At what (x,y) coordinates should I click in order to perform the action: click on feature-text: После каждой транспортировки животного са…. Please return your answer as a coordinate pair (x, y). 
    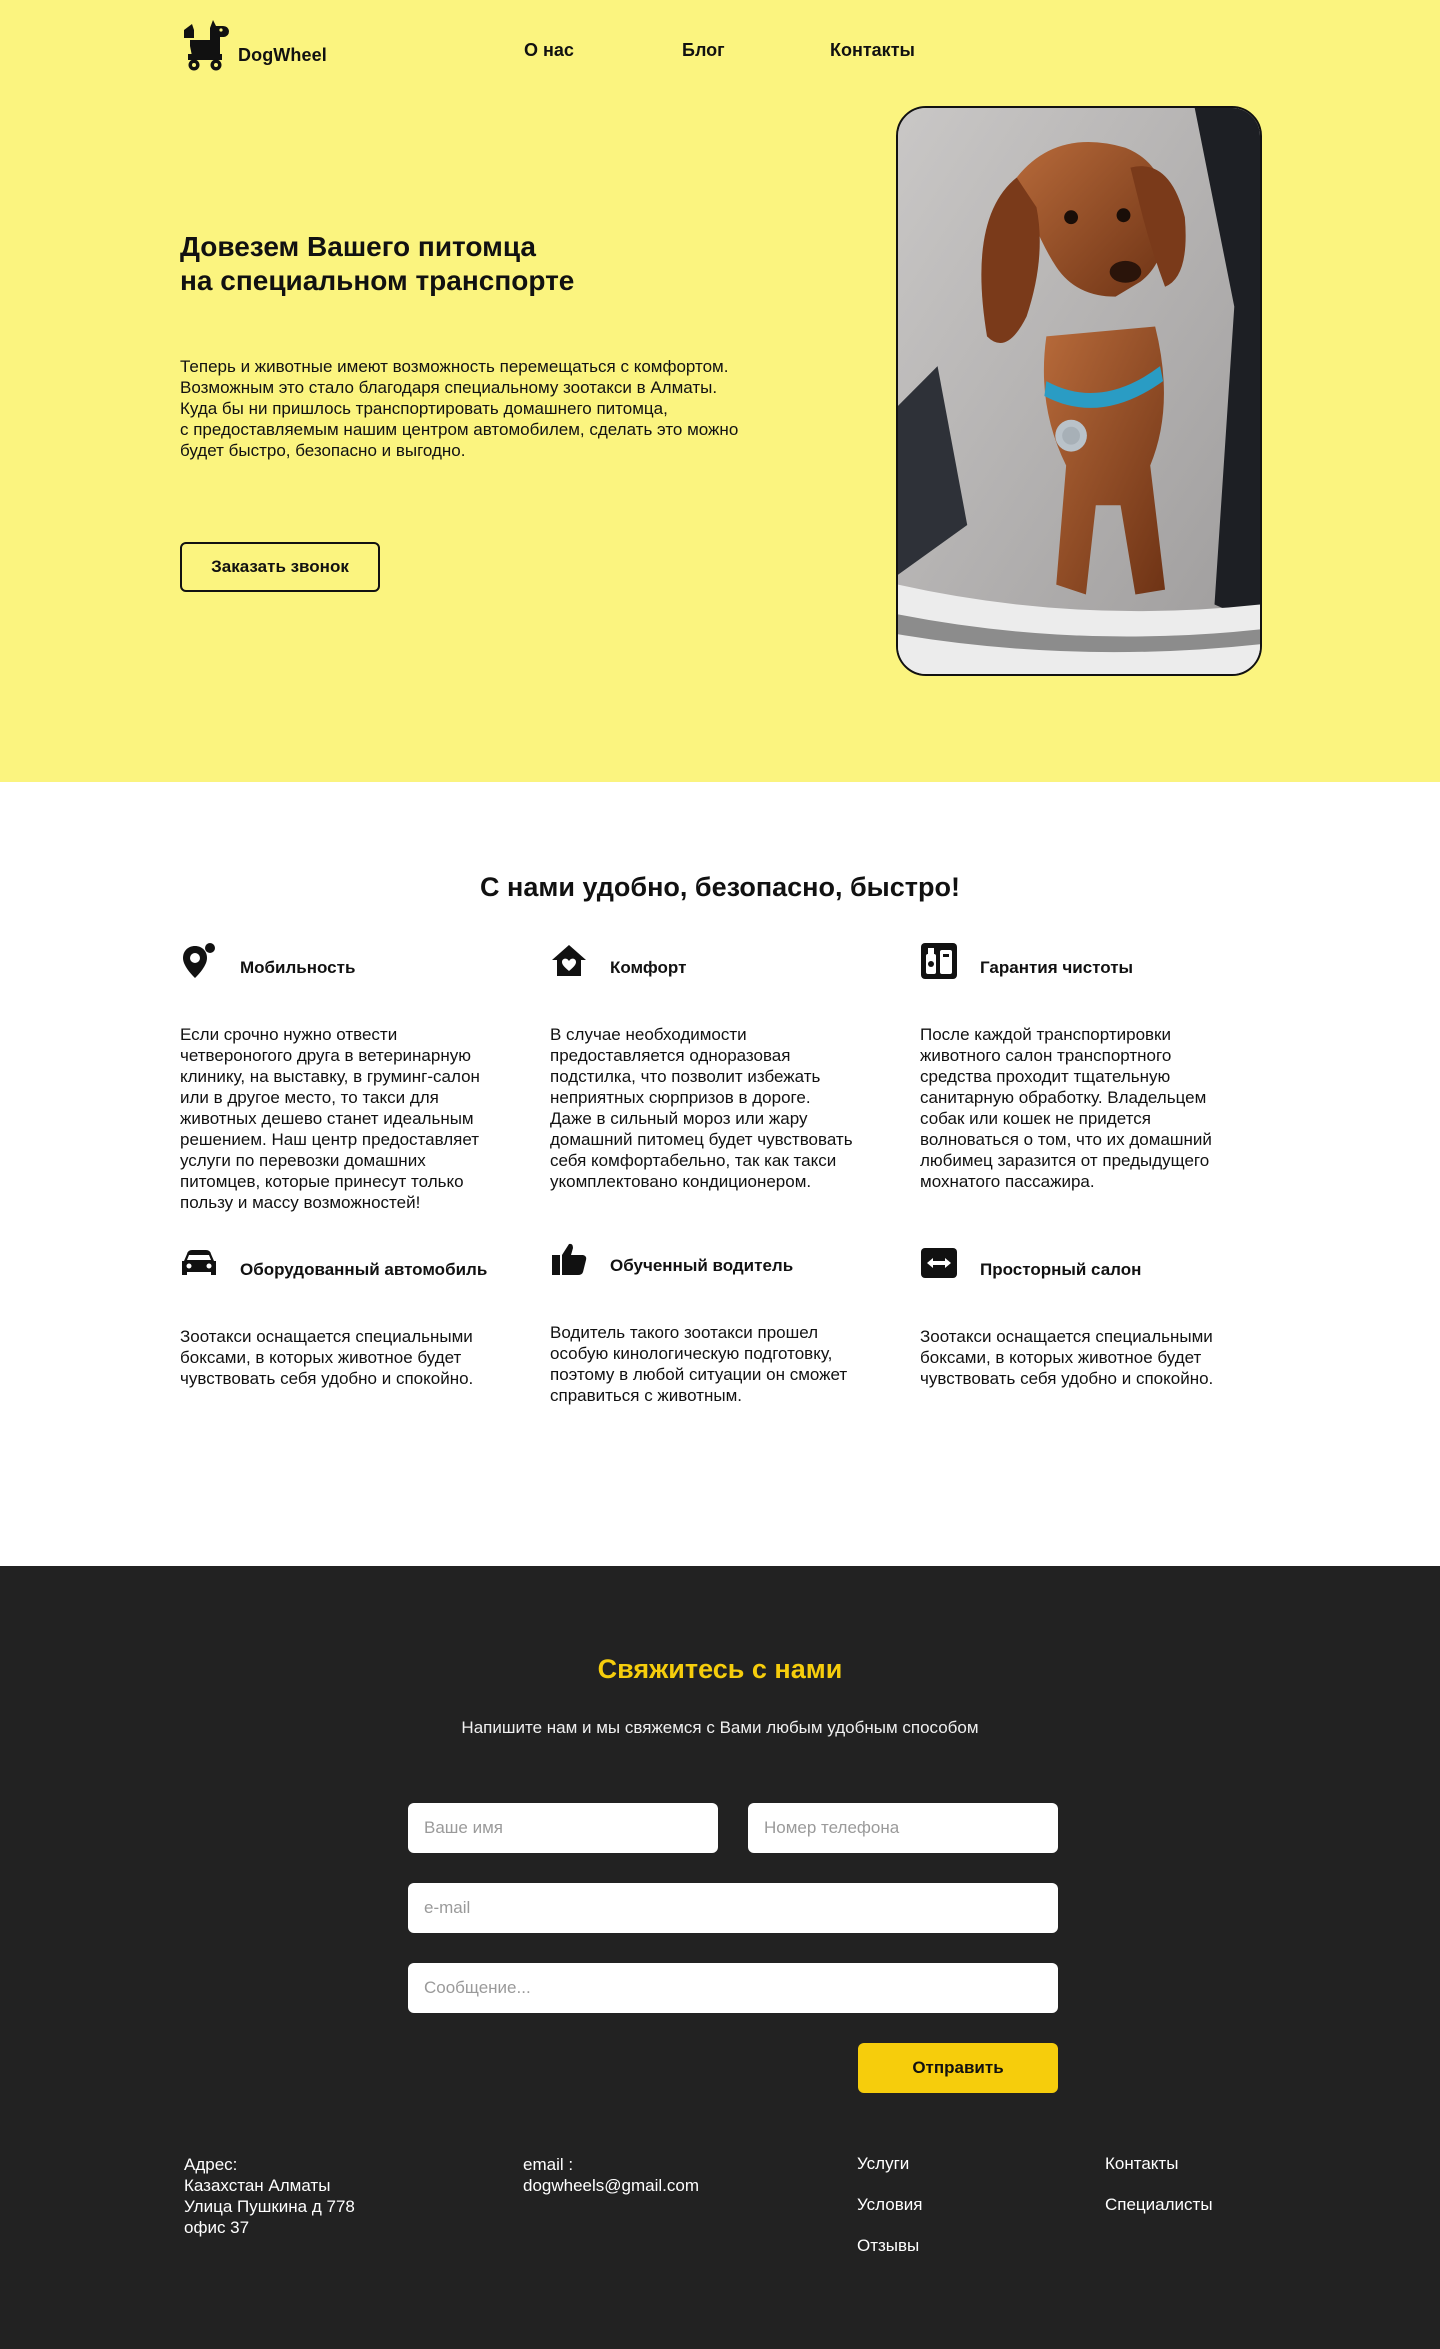
    Looking at the image, I should click on (1066, 1108).